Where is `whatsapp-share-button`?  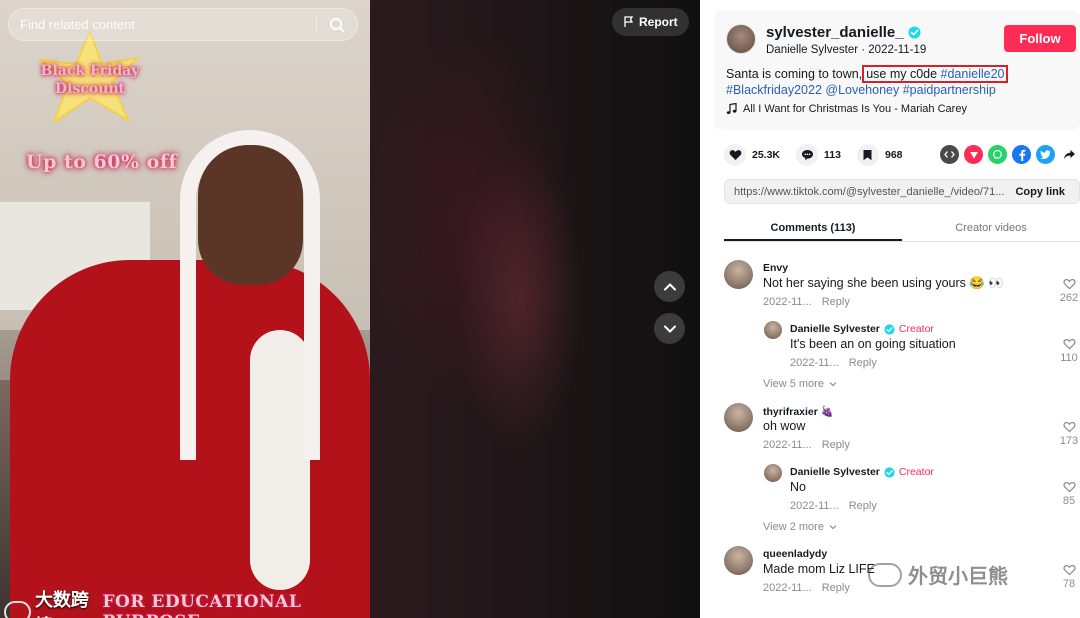 whatsapp-share-button is located at coordinates (997, 154).